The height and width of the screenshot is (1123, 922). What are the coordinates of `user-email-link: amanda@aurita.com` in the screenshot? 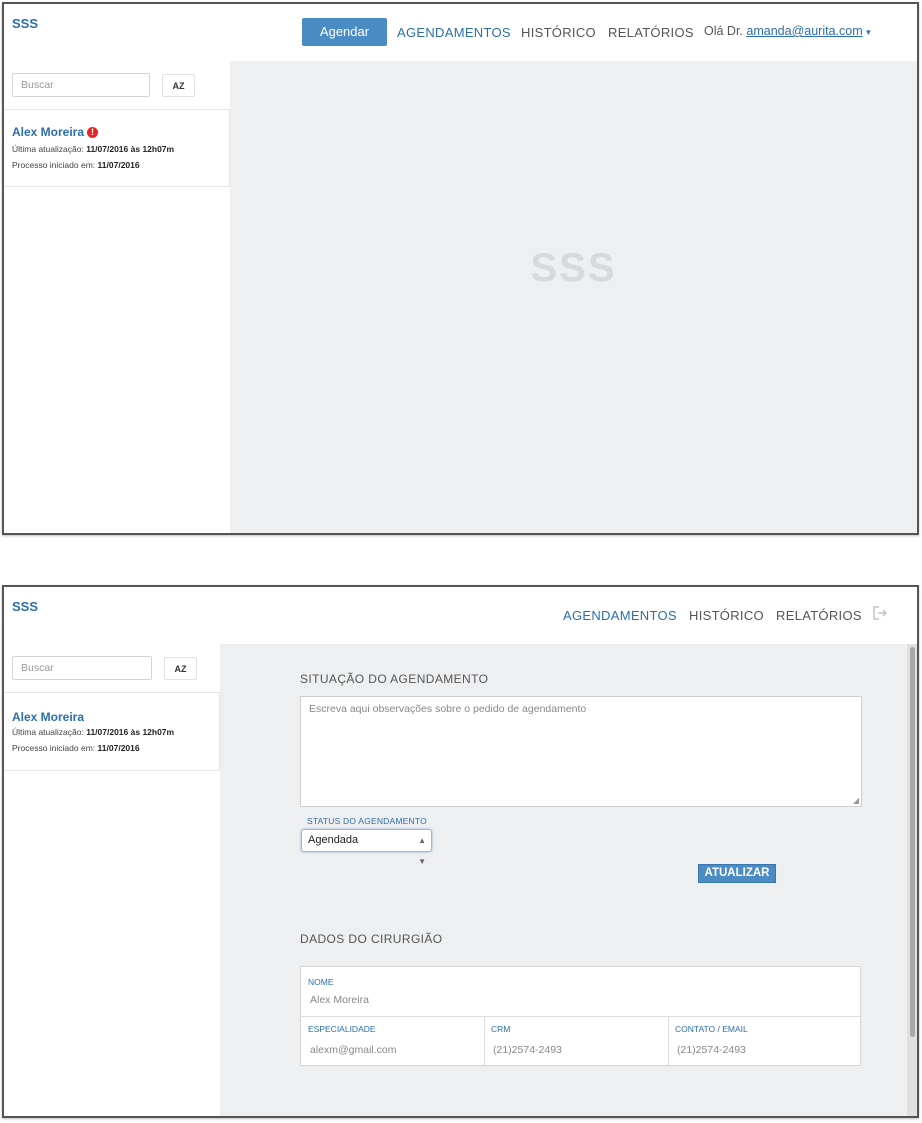 It's located at (804, 31).